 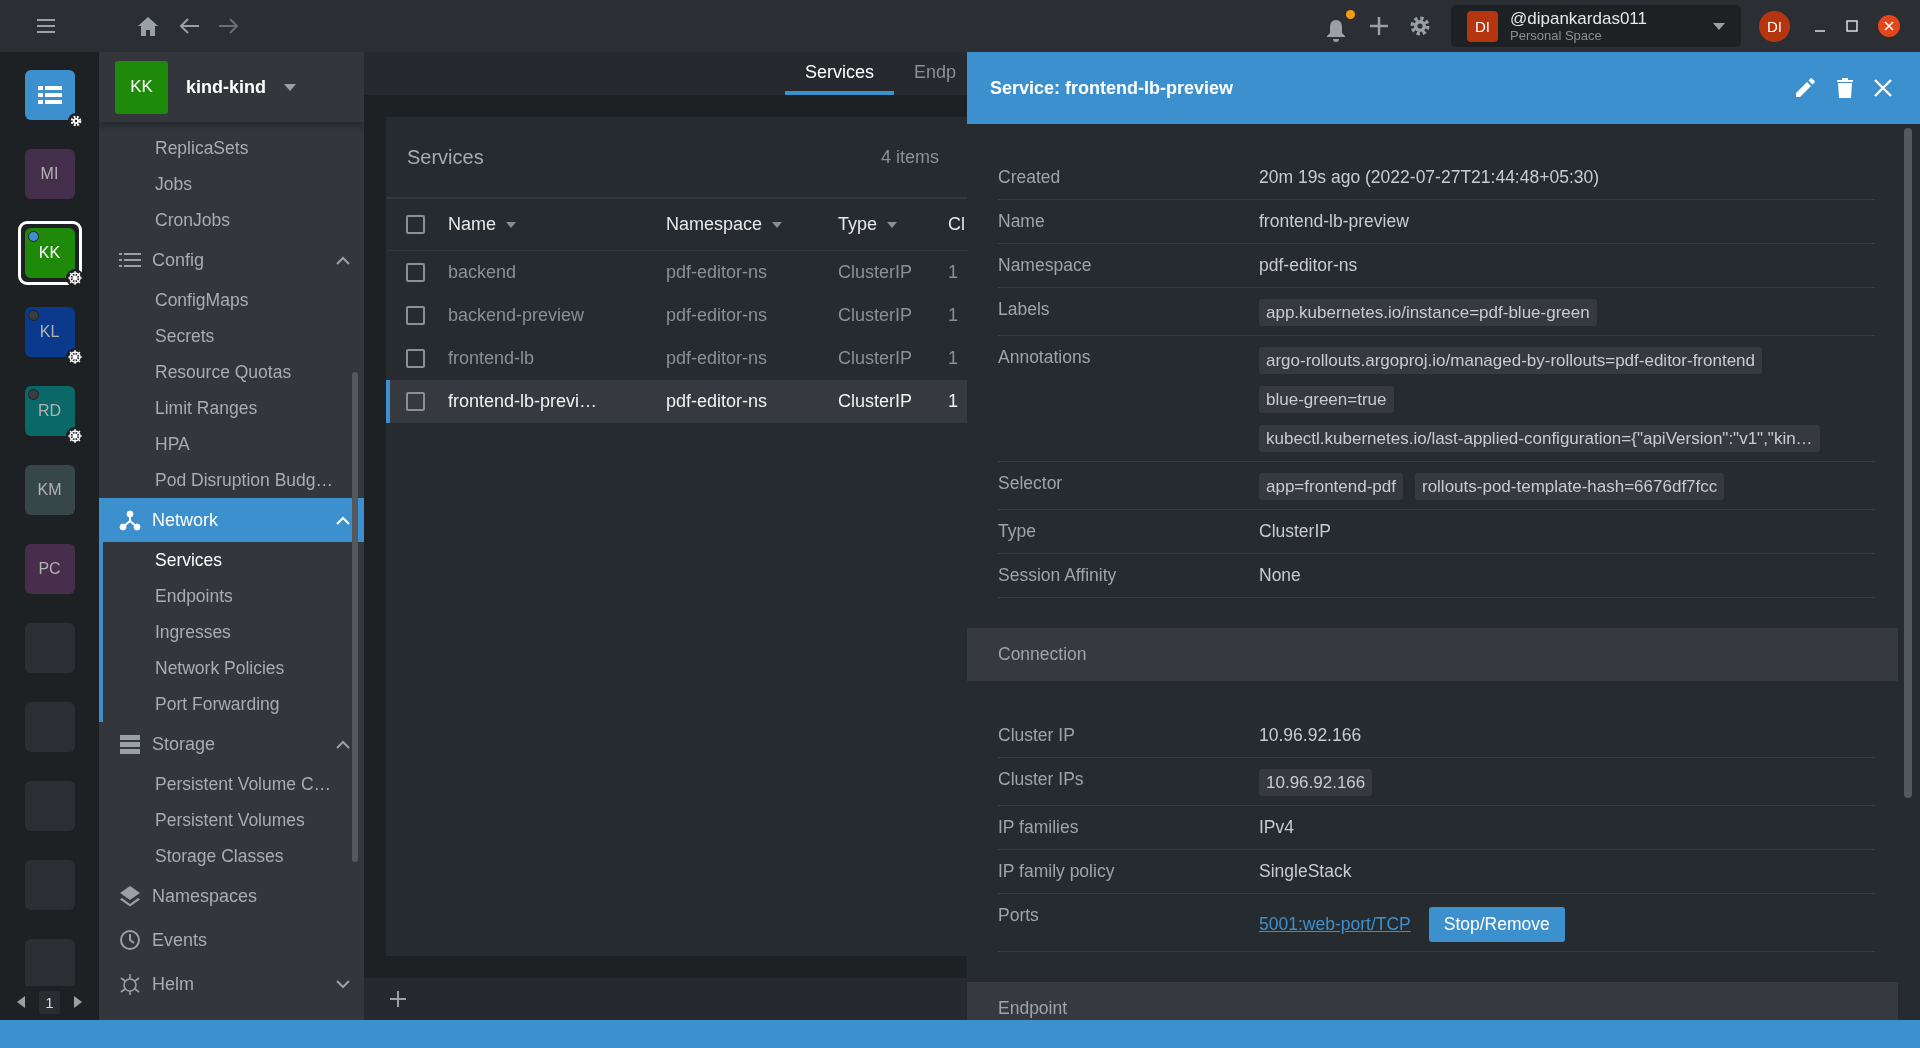 I want to click on list-icon, so click(x=49, y=95).